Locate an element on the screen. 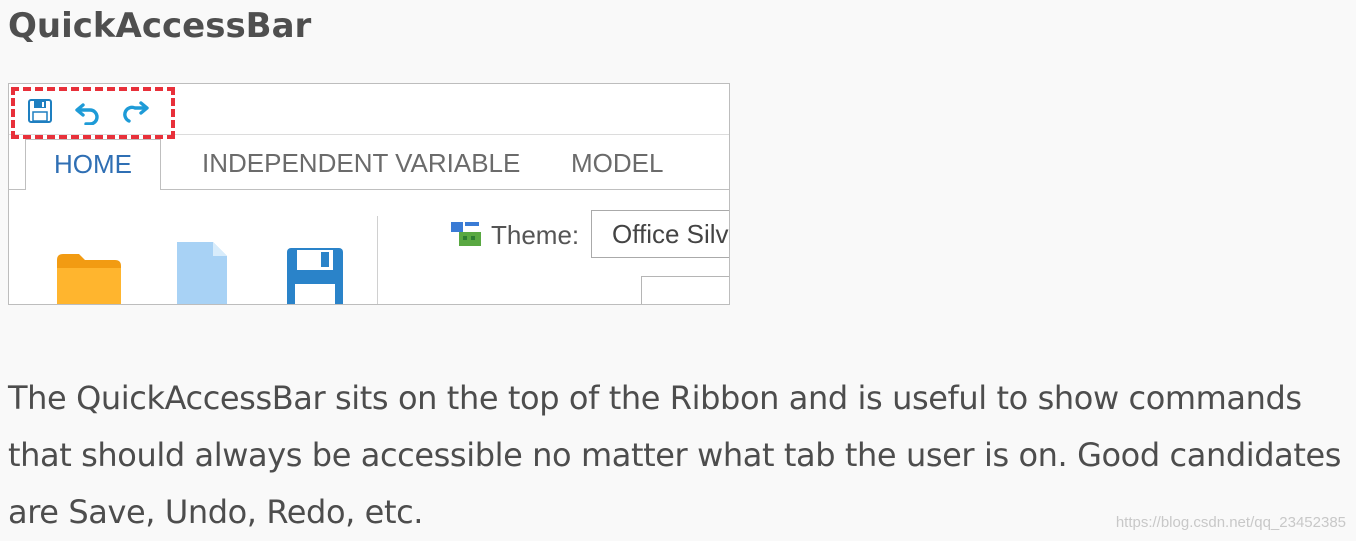 The width and height of the screenshot is (1356, 541). floppy-disk-icon is located at coordinates (315, 275).